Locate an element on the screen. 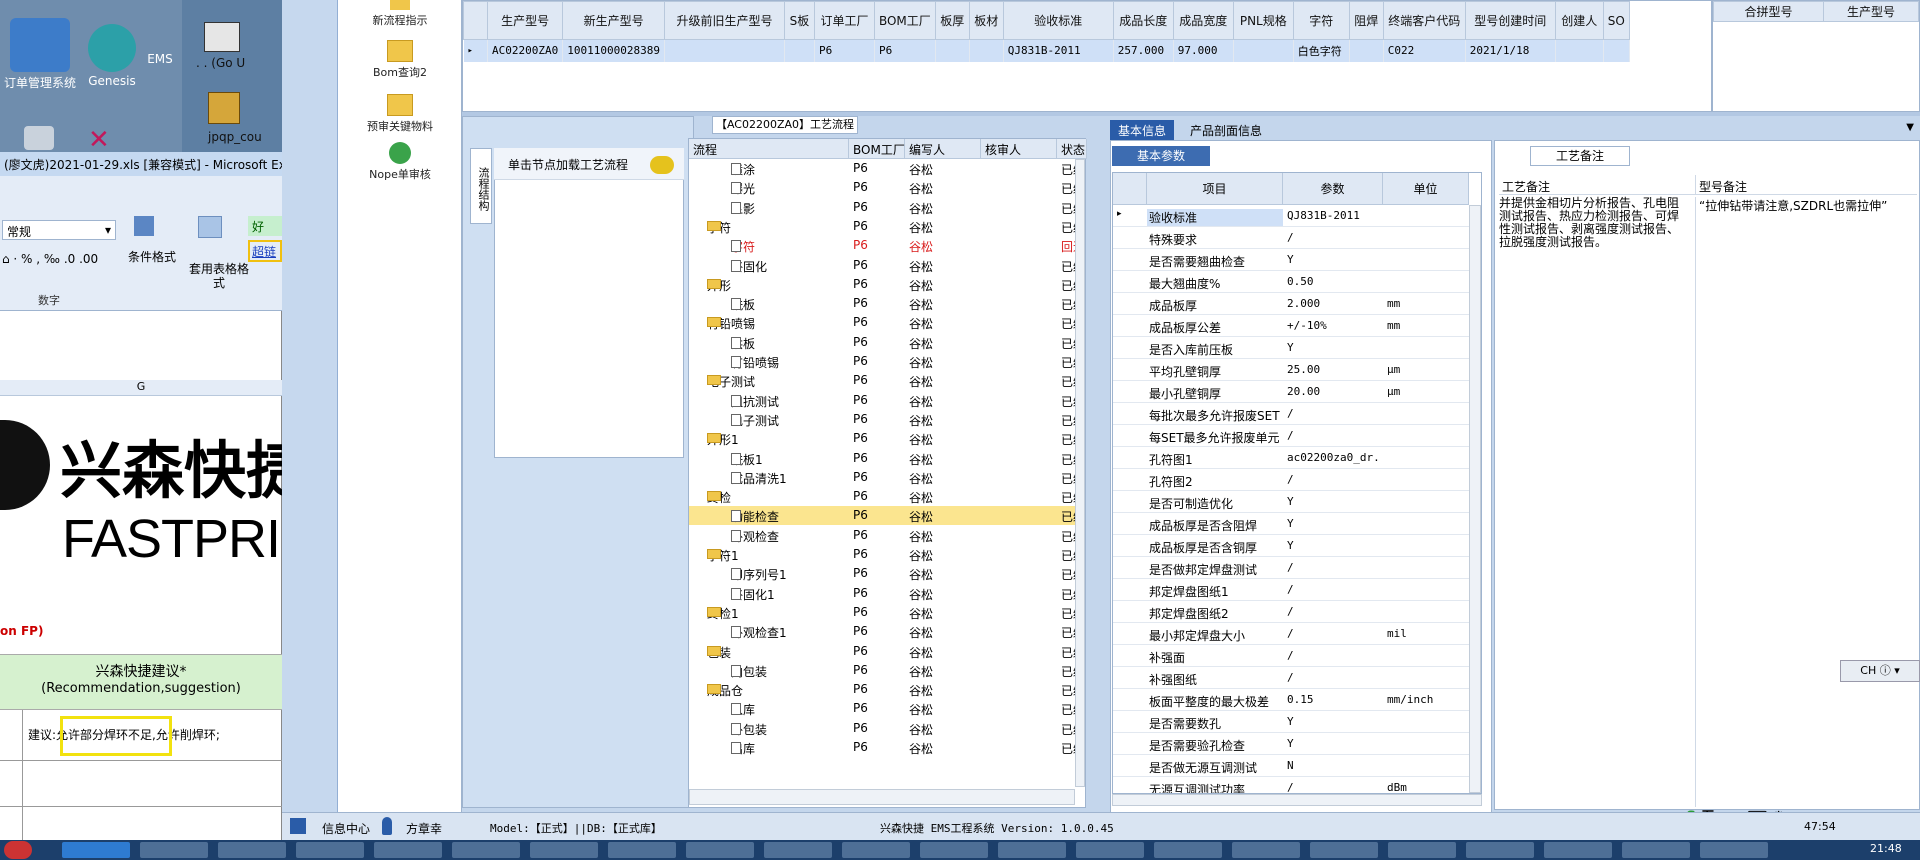  param-row: 成品板厚公差 +/-10% mm is located at coordinates (1297, 326).